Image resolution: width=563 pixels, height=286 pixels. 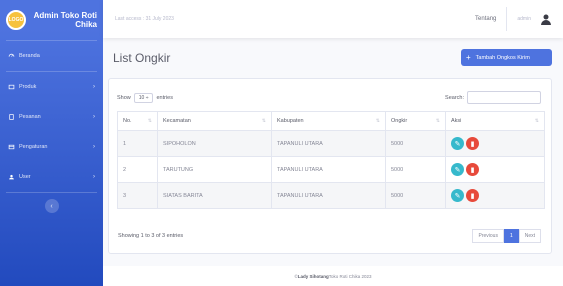 What do you see at coordinates (51, 87) in the screenshot?
I see `sidebar-item-produk: Produk ›` at bounding box center [51, 87].